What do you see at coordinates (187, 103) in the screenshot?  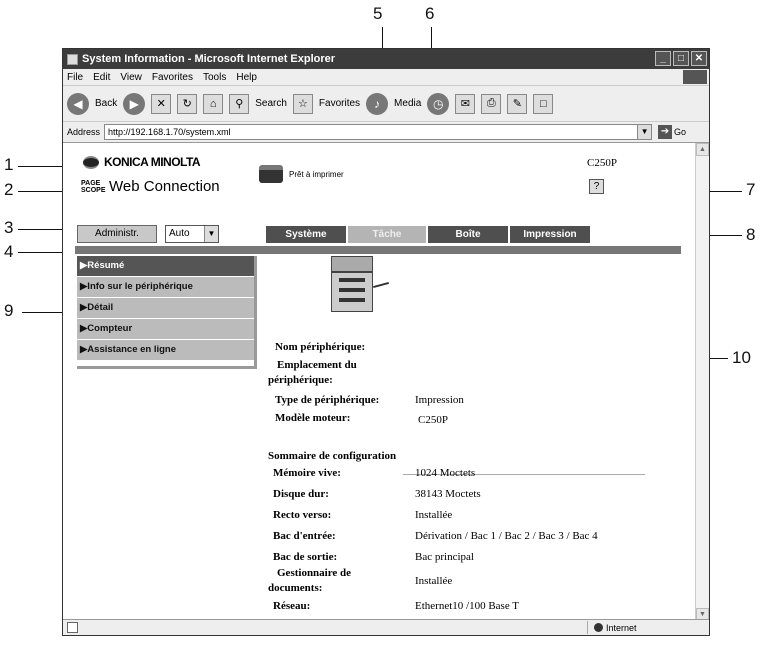 I see `refresh-icon: ↻` at bounding box center [187, 103].